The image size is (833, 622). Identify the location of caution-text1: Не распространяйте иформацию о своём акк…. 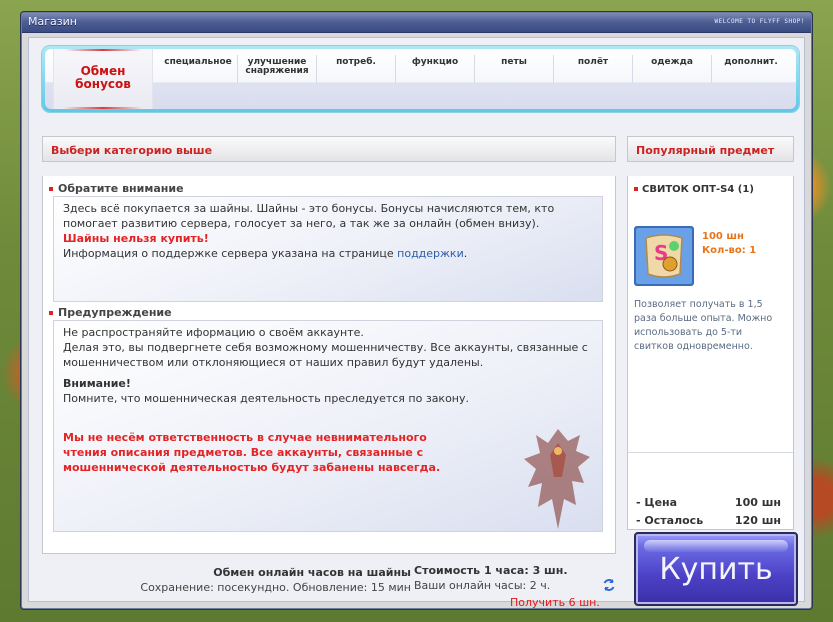
(213, 332).